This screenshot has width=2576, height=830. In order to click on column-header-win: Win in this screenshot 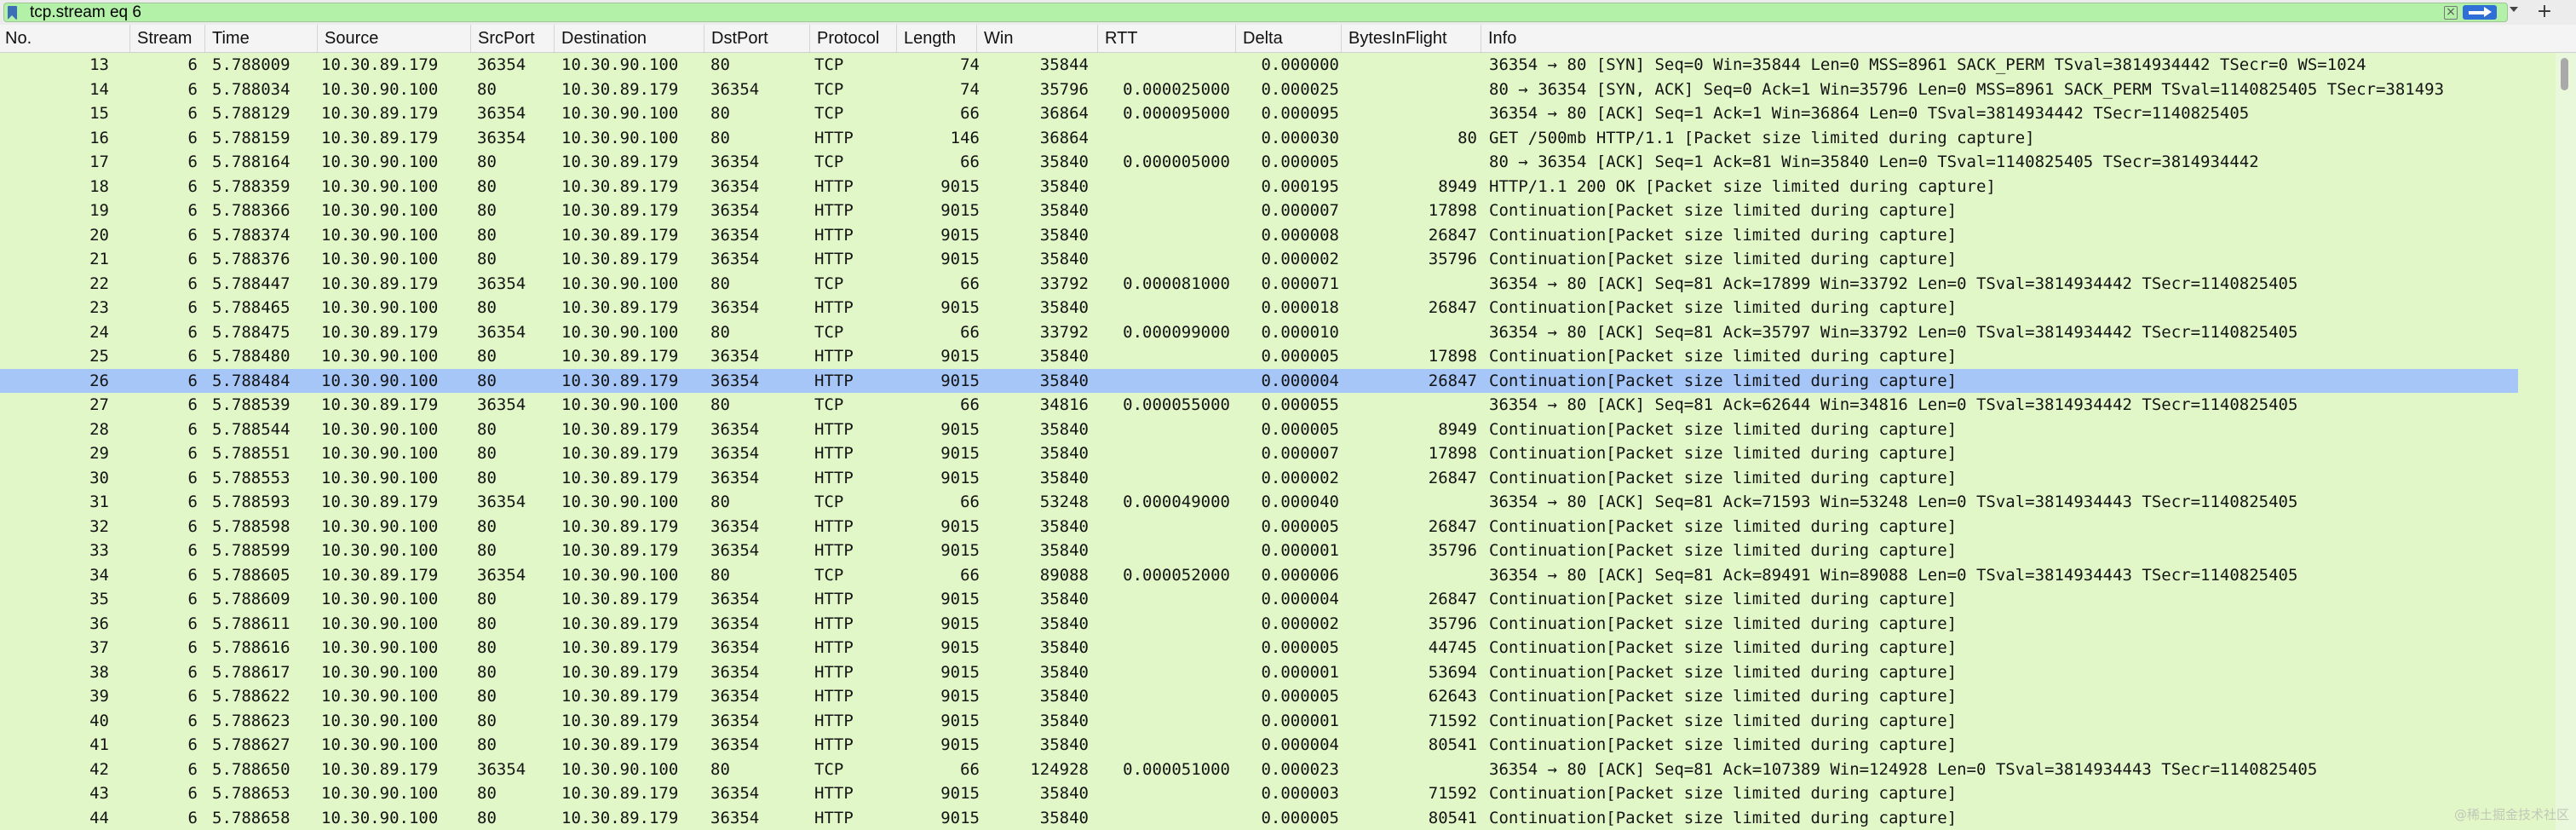, I will do `click(1036, 38)`.